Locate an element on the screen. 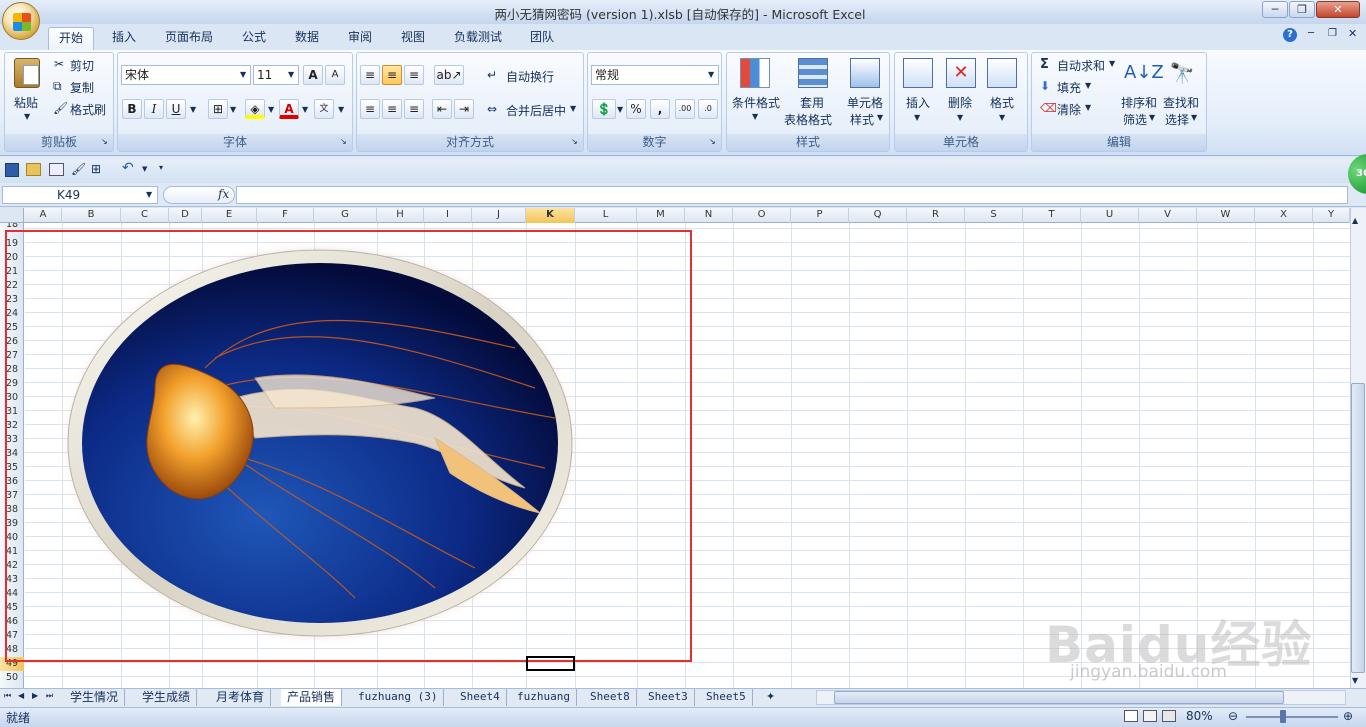 The height and width of the screenshot is (727, 1366). open-icon is located at coordinates (33, 169).